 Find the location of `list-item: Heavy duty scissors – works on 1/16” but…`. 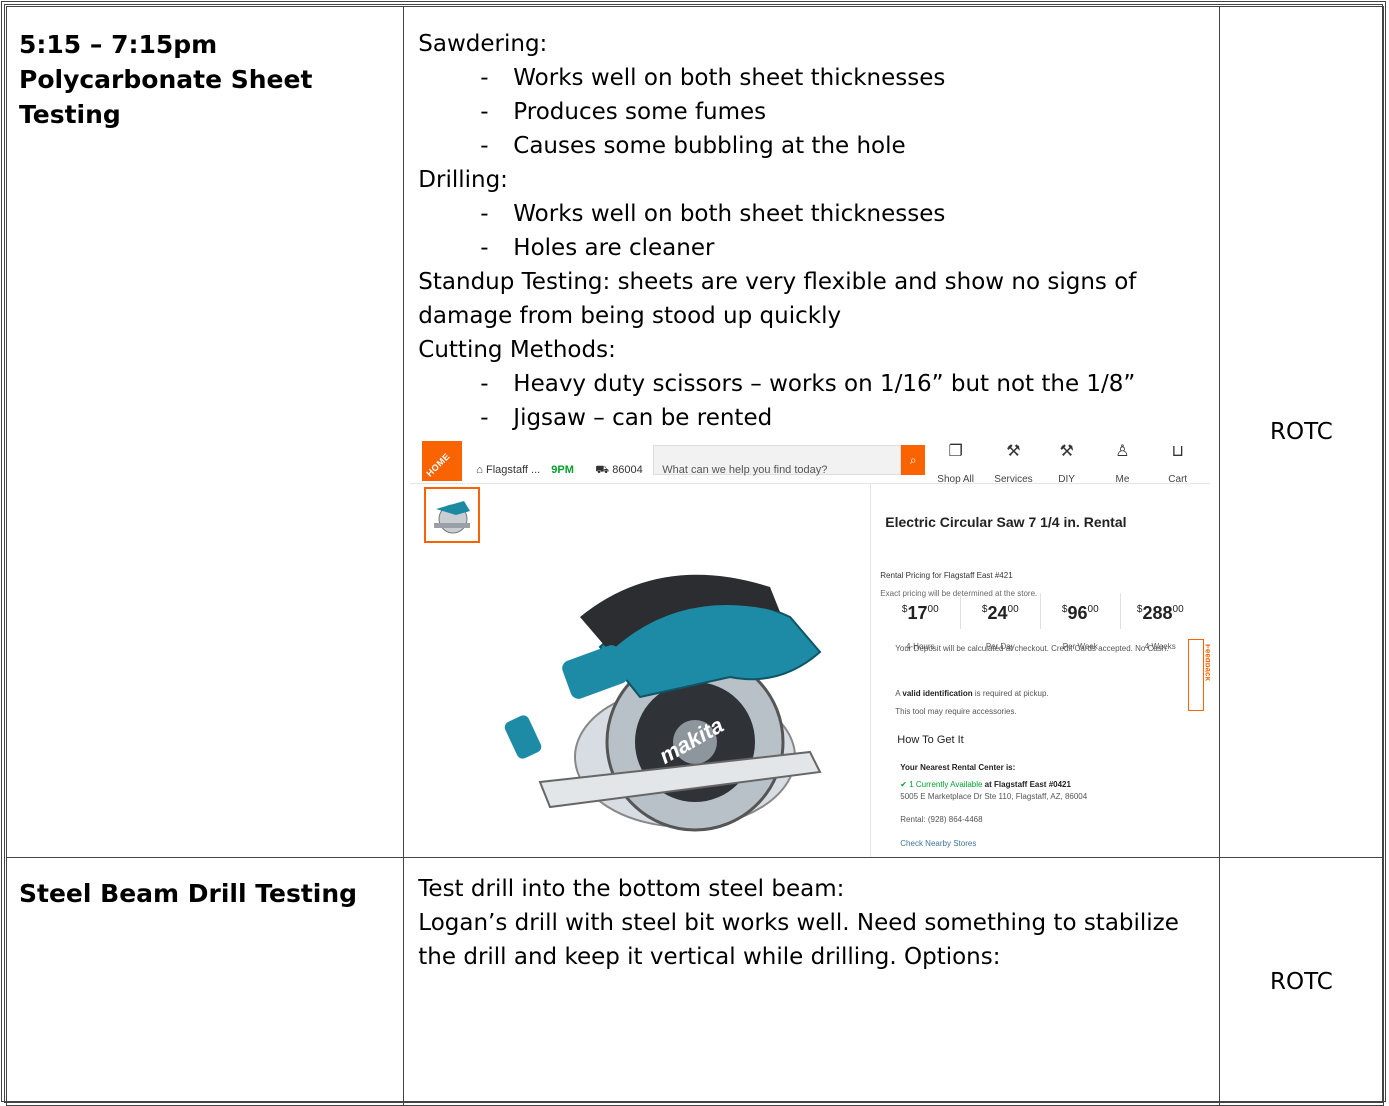

list-item: Heavy duty scissors – works on 1/16” but… is located at coordinates (811, 384).